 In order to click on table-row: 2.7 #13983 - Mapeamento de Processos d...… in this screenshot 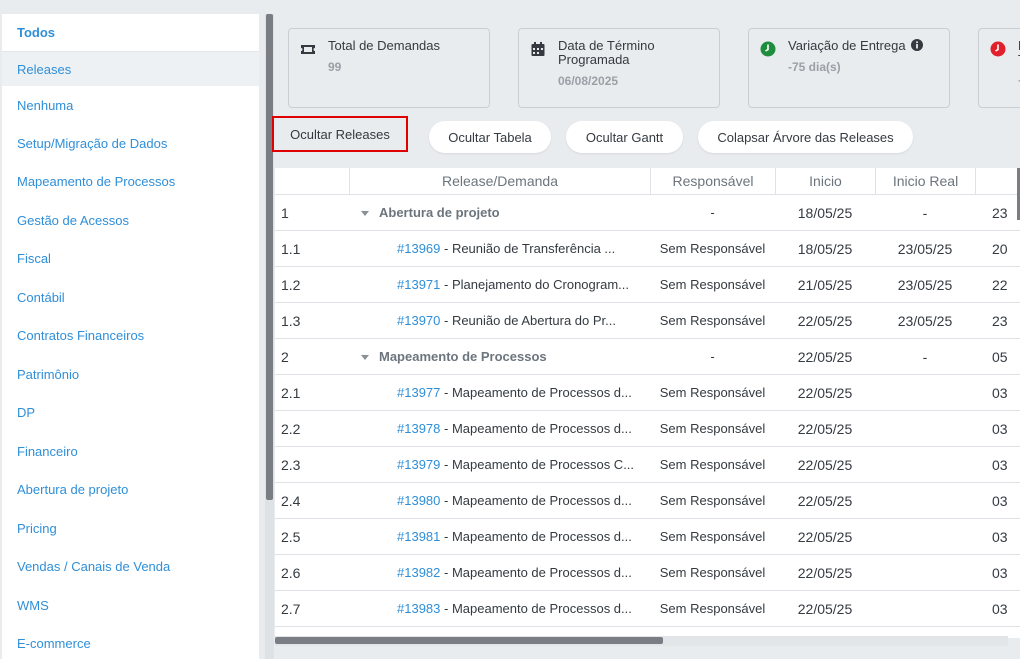, I will do `click(647, 609)`.